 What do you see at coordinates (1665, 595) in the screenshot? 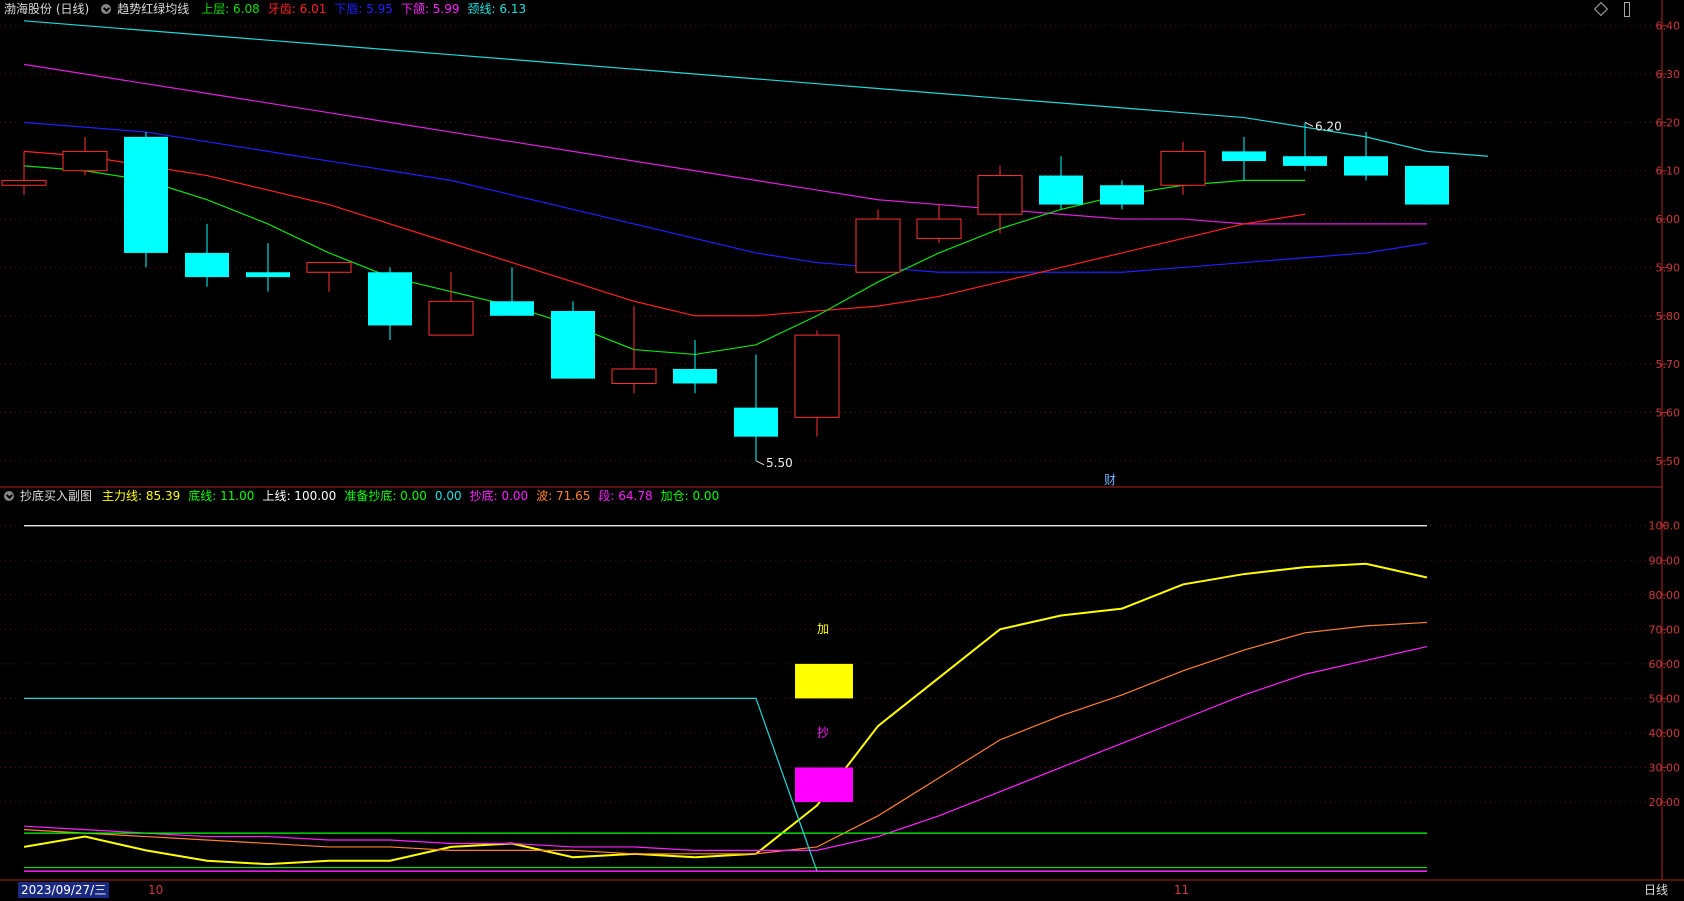
I see `sub-y-tick-label: 80.00` at bounding box center [1665, 595].